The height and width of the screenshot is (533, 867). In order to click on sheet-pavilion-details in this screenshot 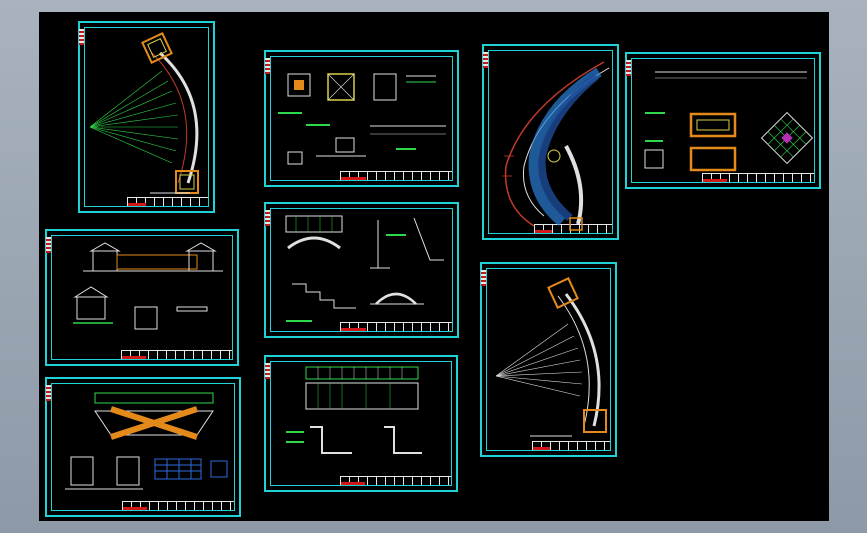, I will do `click(361, 118)`.